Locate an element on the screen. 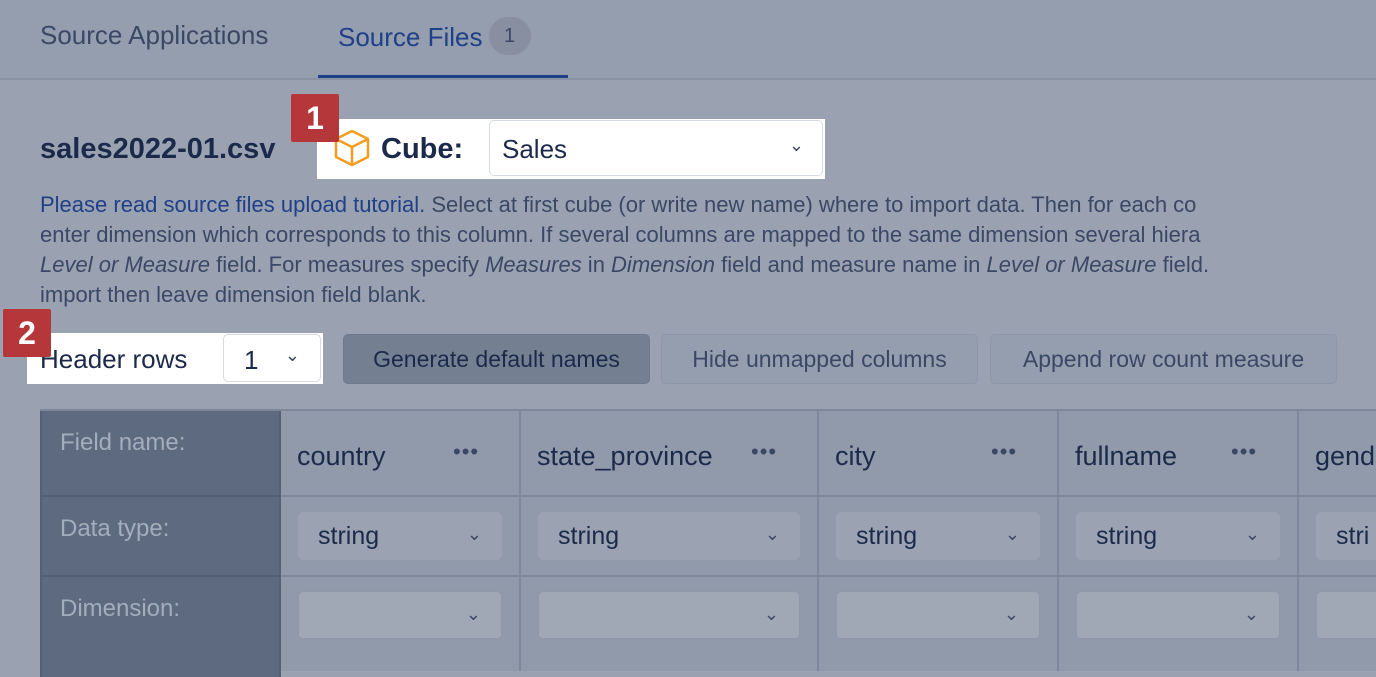 The height and width of the screenshot is (677, 1376). annotation-marker-2: 2 is located at coordinates (27, 333).